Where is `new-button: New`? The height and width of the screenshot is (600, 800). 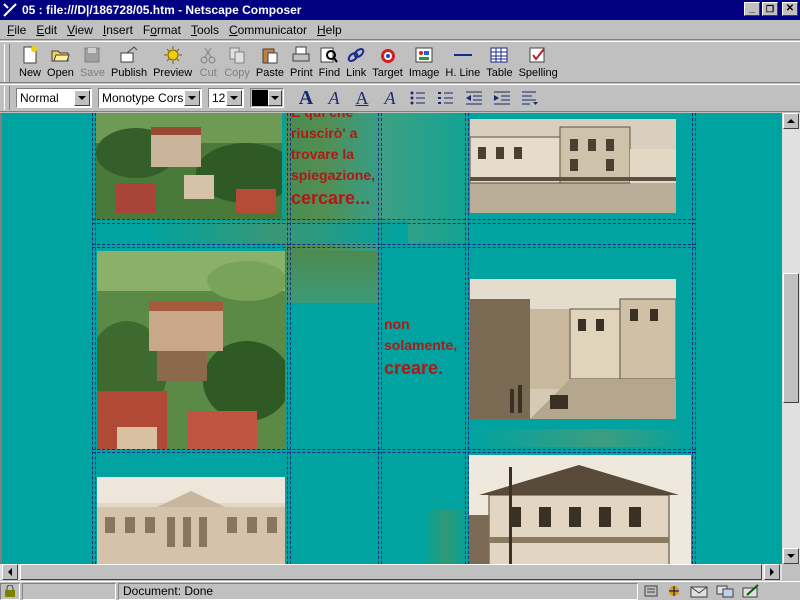
new-button: New is located at coordinates (30, 62).